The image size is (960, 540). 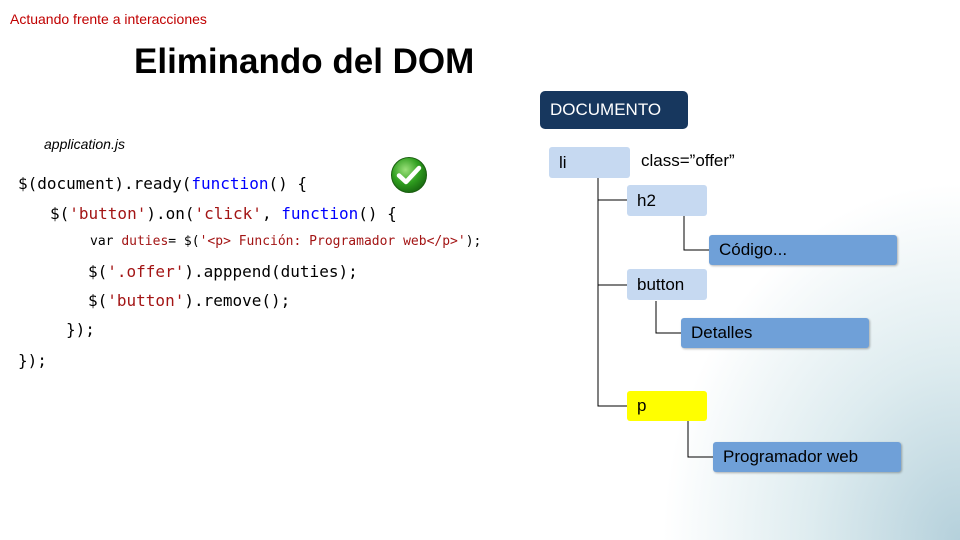 What do you see at coordinates (667, 406) in the screenshot?
I see `tree-node-p: p` at bounding box center [667, 406].